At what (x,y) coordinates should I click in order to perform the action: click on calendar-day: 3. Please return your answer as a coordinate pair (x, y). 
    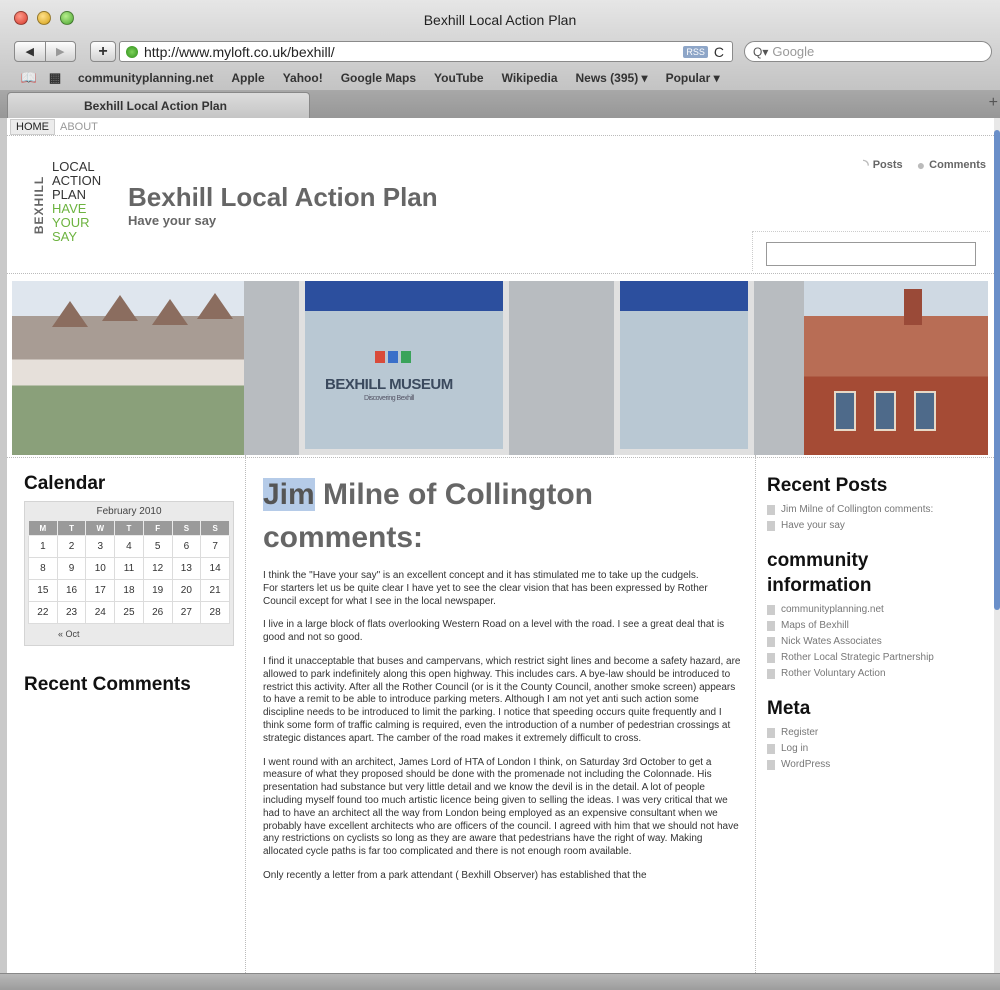
    Looking at the image, I should click on (100, 546).